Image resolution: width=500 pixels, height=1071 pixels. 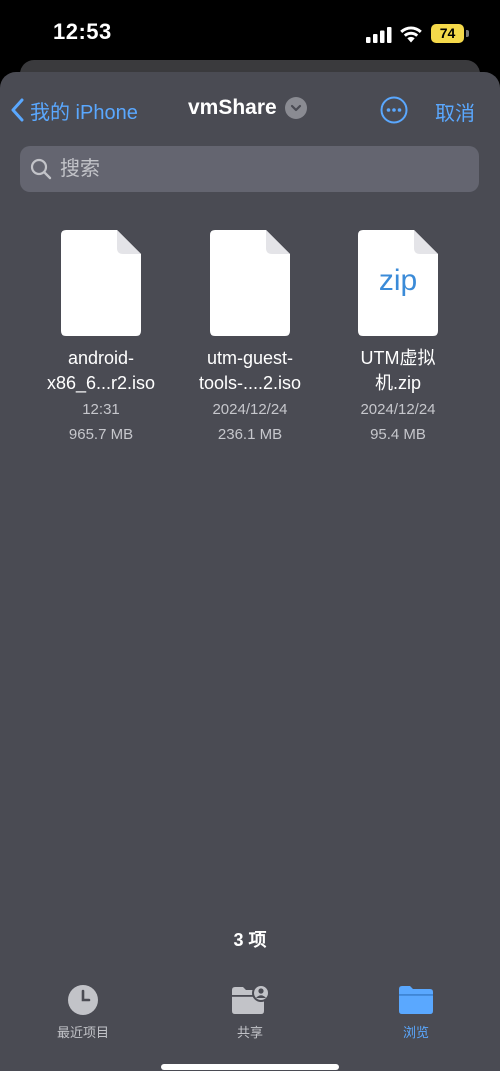 I want to click on file-size: 965.7 MB, so click(x=101, y=434).